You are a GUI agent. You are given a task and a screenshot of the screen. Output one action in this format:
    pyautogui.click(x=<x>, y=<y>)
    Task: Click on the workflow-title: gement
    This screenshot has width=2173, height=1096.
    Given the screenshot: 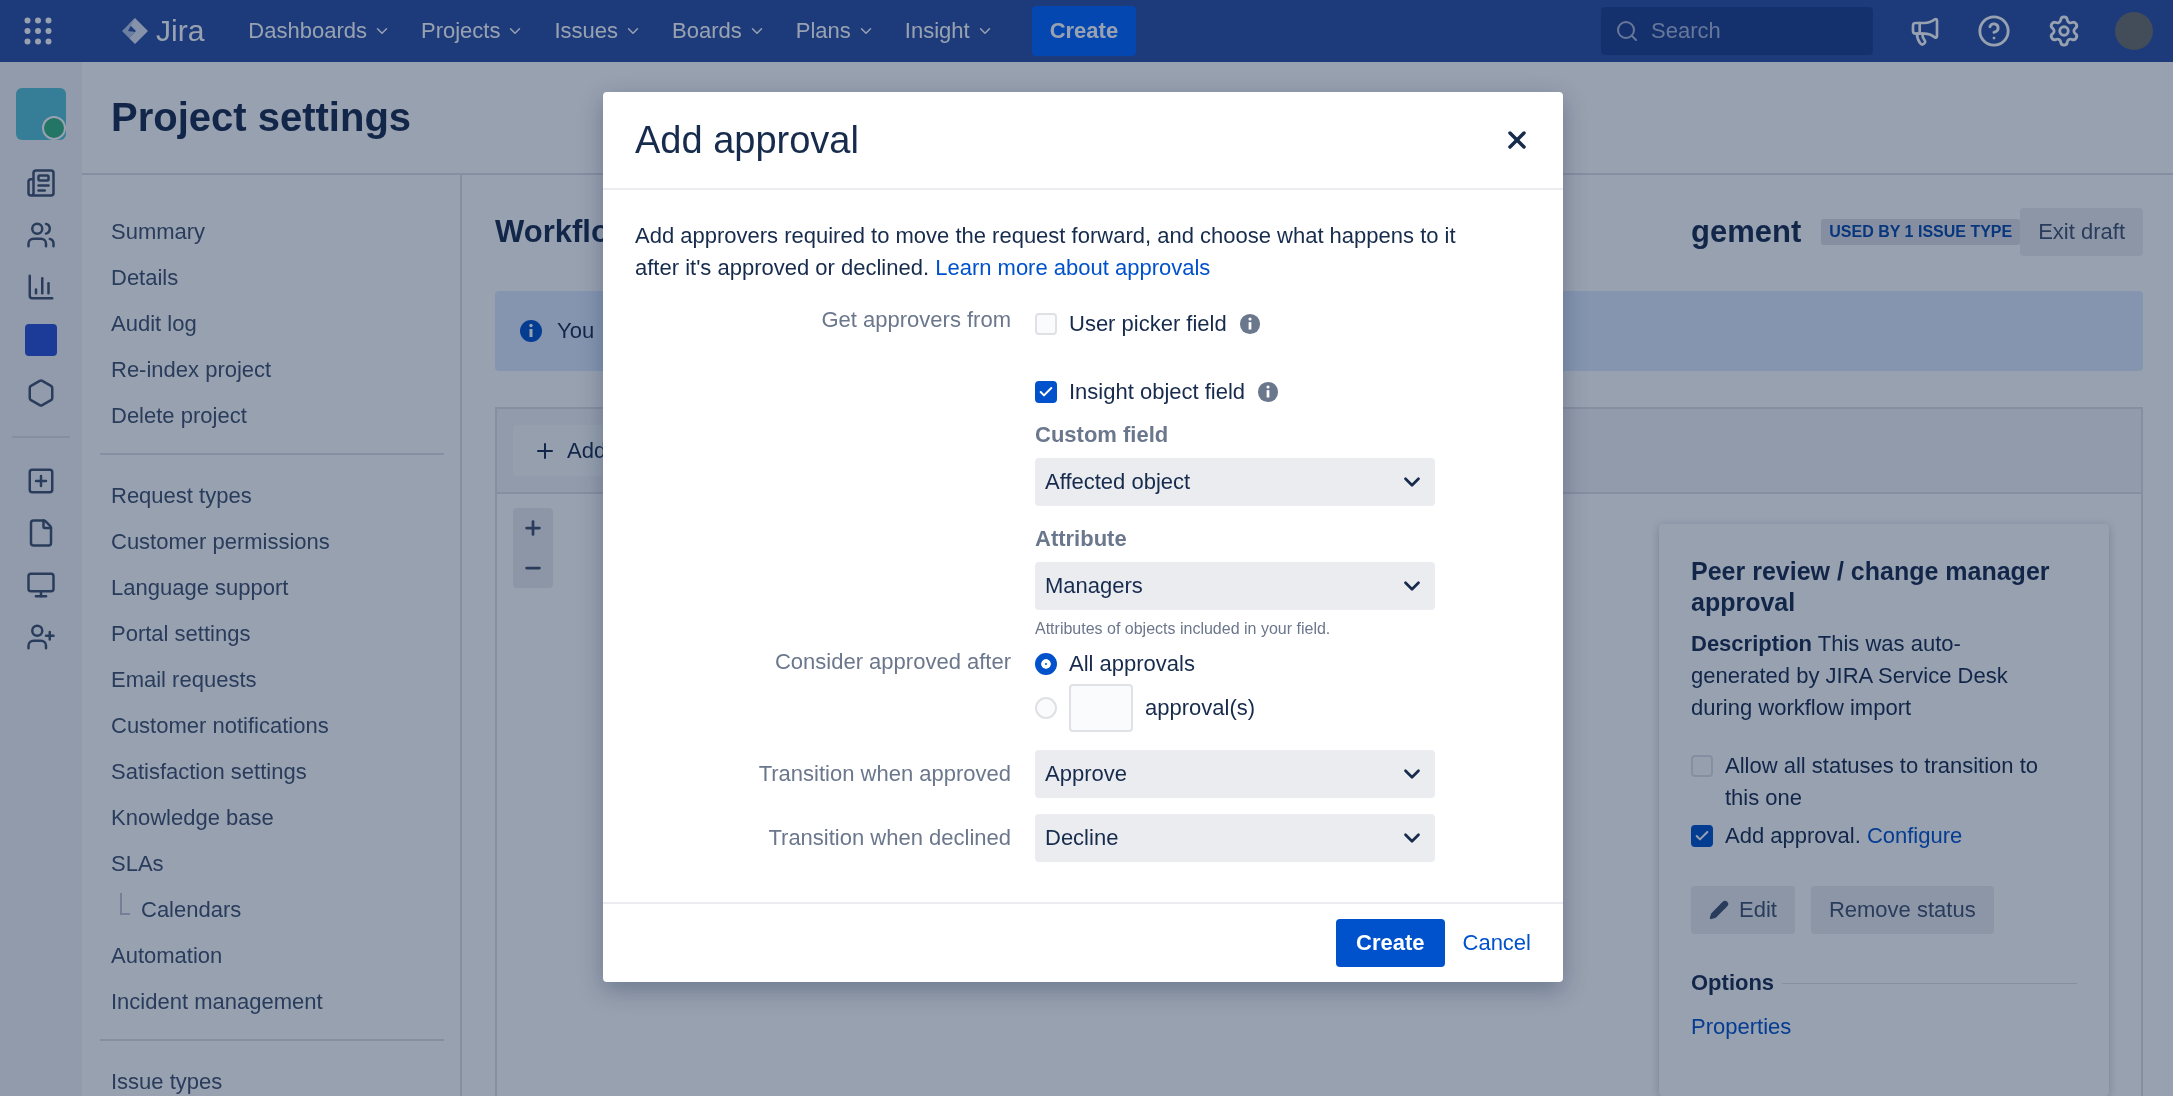 What is the action you would take?
    pyautogui.click(x=1746, y=231)
    